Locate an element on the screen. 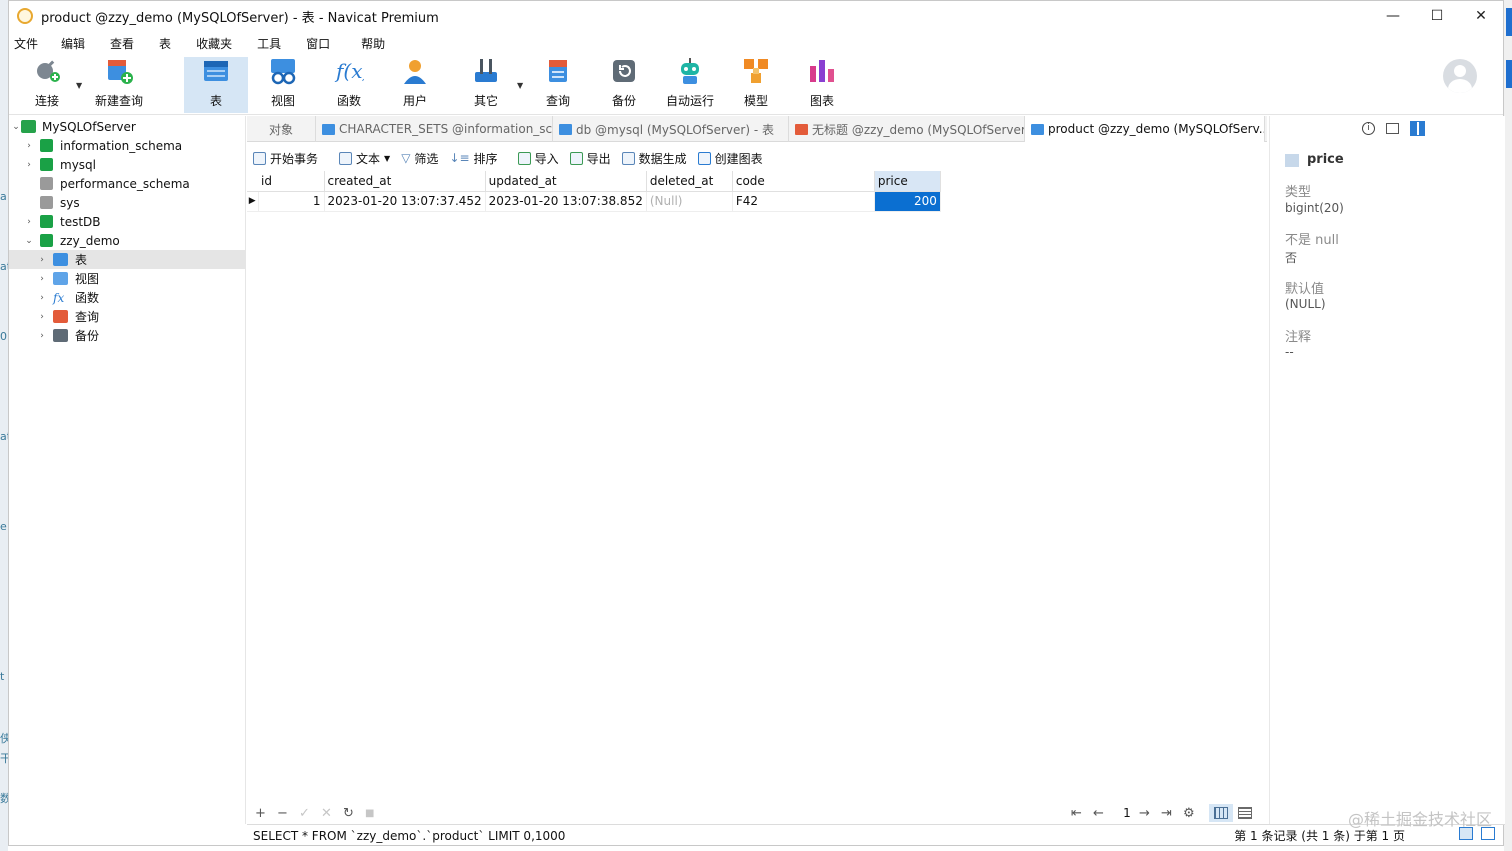  tree-db-information-schema: › information_schema is located at coordinates (127, 145).